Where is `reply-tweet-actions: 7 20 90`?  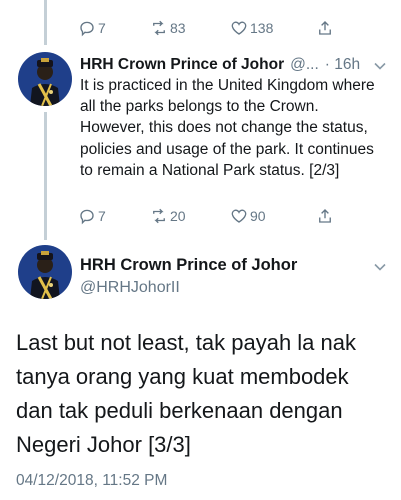
reply-tweet-actions: 7 20 90 is located at coordinates (206, 216).